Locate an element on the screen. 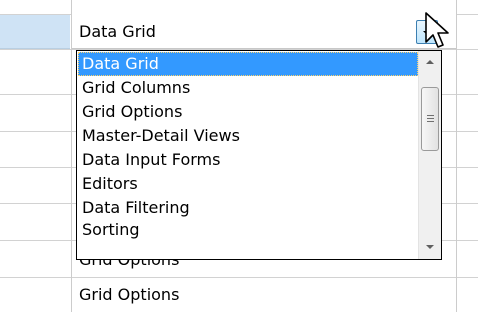 The image size is (478, 312). list-item: Sorting is located at coordinates (248, 230).